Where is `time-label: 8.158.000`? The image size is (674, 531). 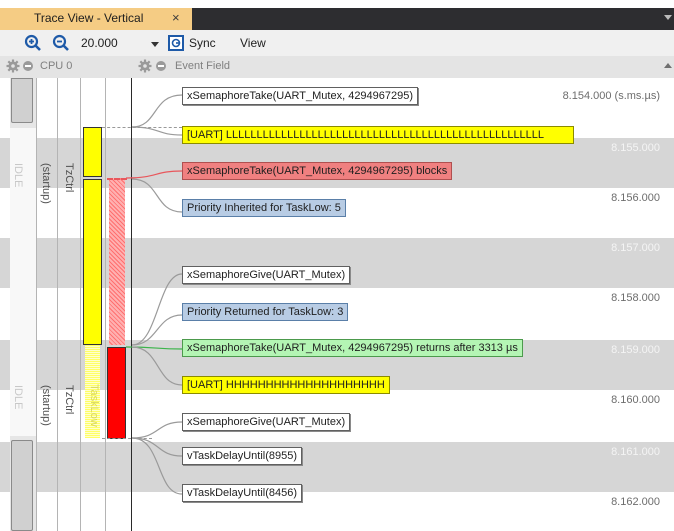 time-label: 8.158.000 is located at coordinates (635, 298).